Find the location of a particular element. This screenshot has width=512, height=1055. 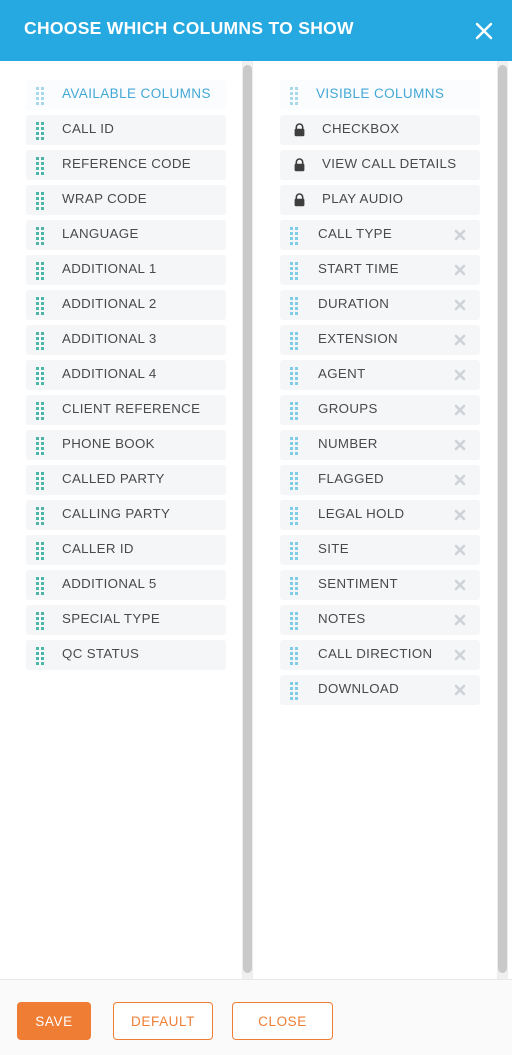

column-row: CALLED PARTY is located at coordinates (126, 480).